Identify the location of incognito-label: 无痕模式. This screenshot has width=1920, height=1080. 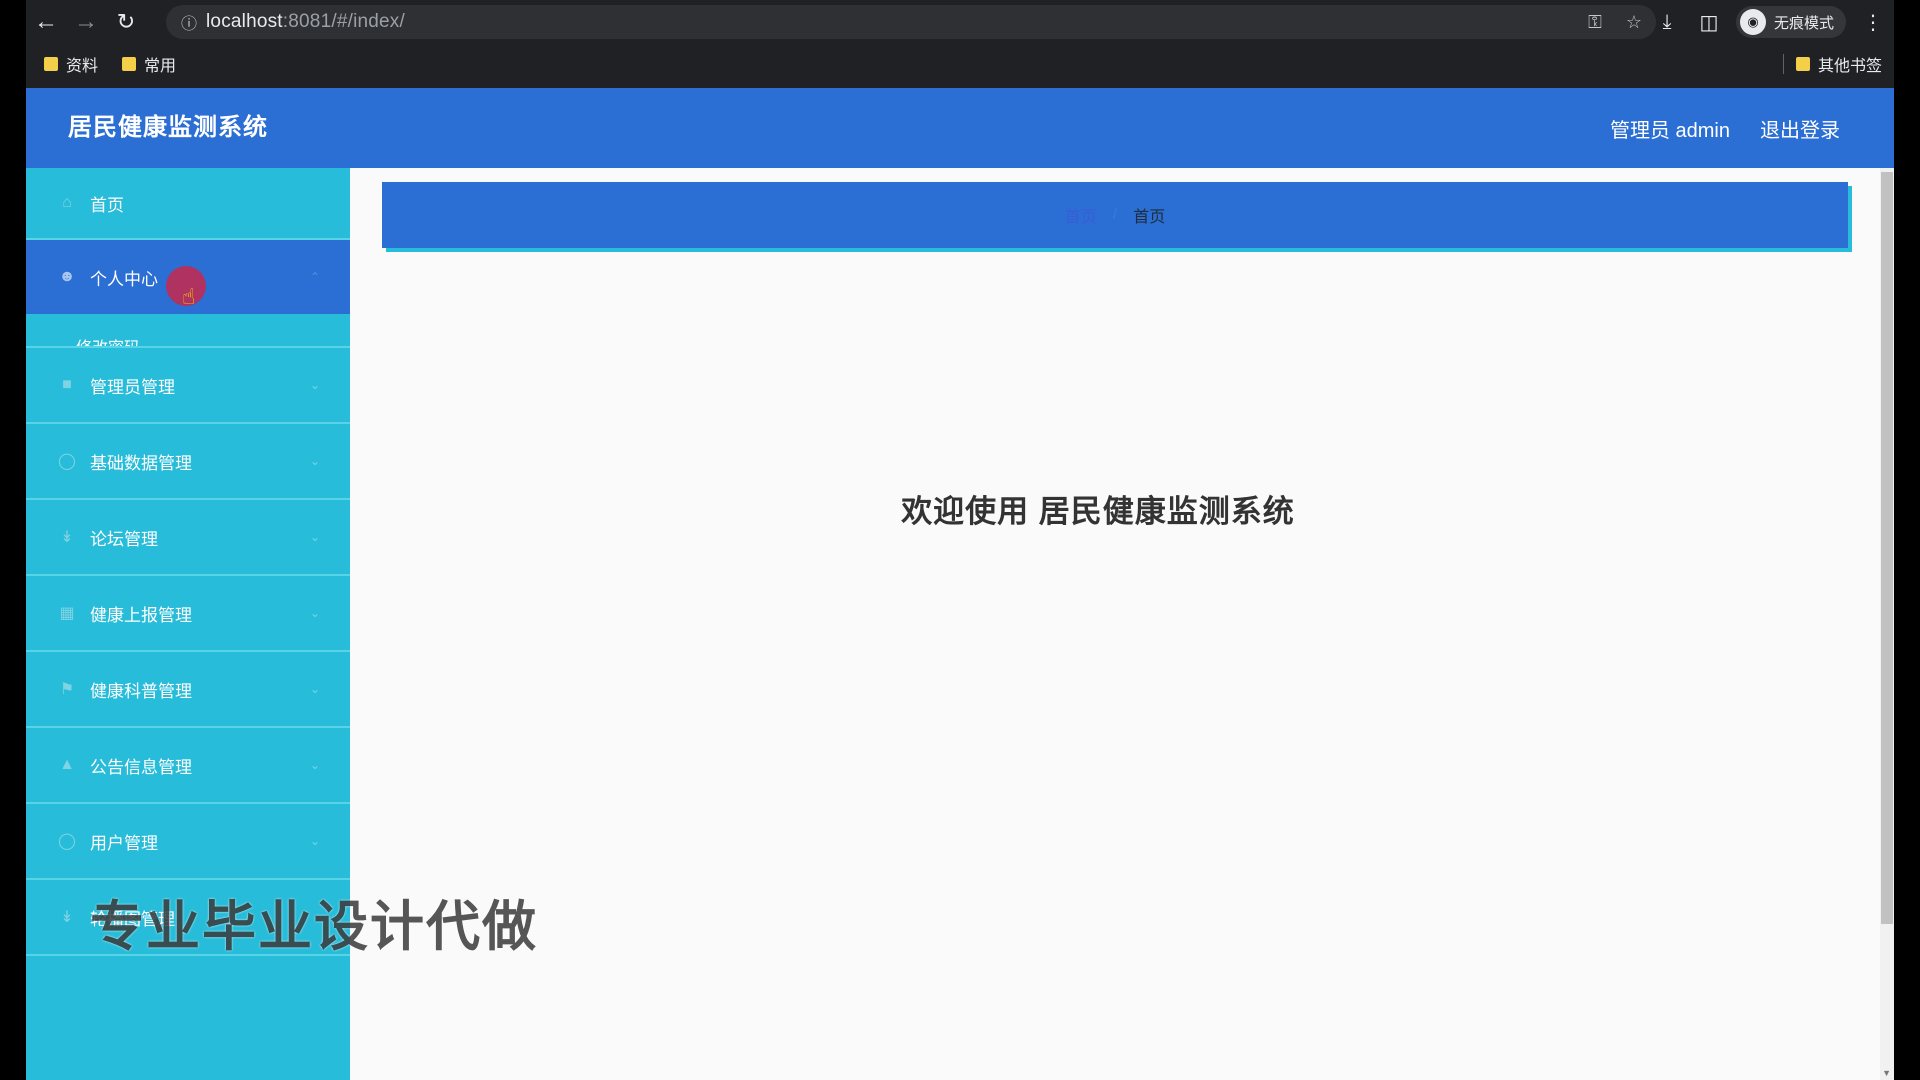
(1803, 23).